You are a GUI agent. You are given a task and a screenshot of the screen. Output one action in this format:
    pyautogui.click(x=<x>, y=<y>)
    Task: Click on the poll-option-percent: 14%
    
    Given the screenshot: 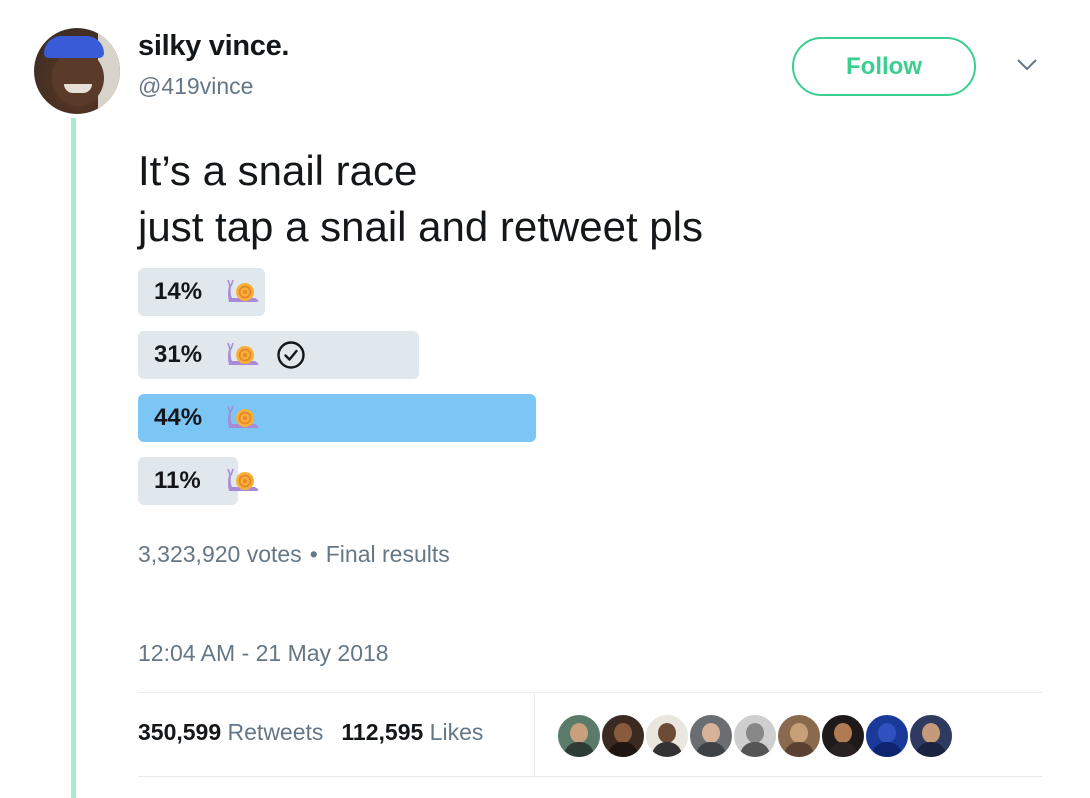 What is the action you would take?
    pyautogui.click(x=178, y=291)
    